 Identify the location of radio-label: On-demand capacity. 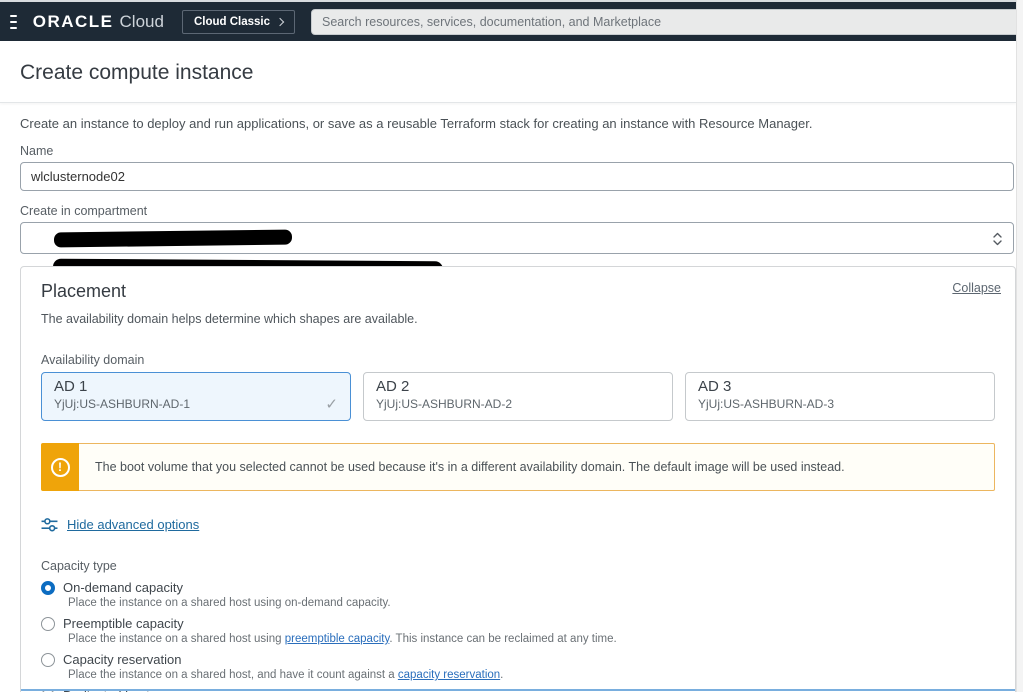
(123, 587).